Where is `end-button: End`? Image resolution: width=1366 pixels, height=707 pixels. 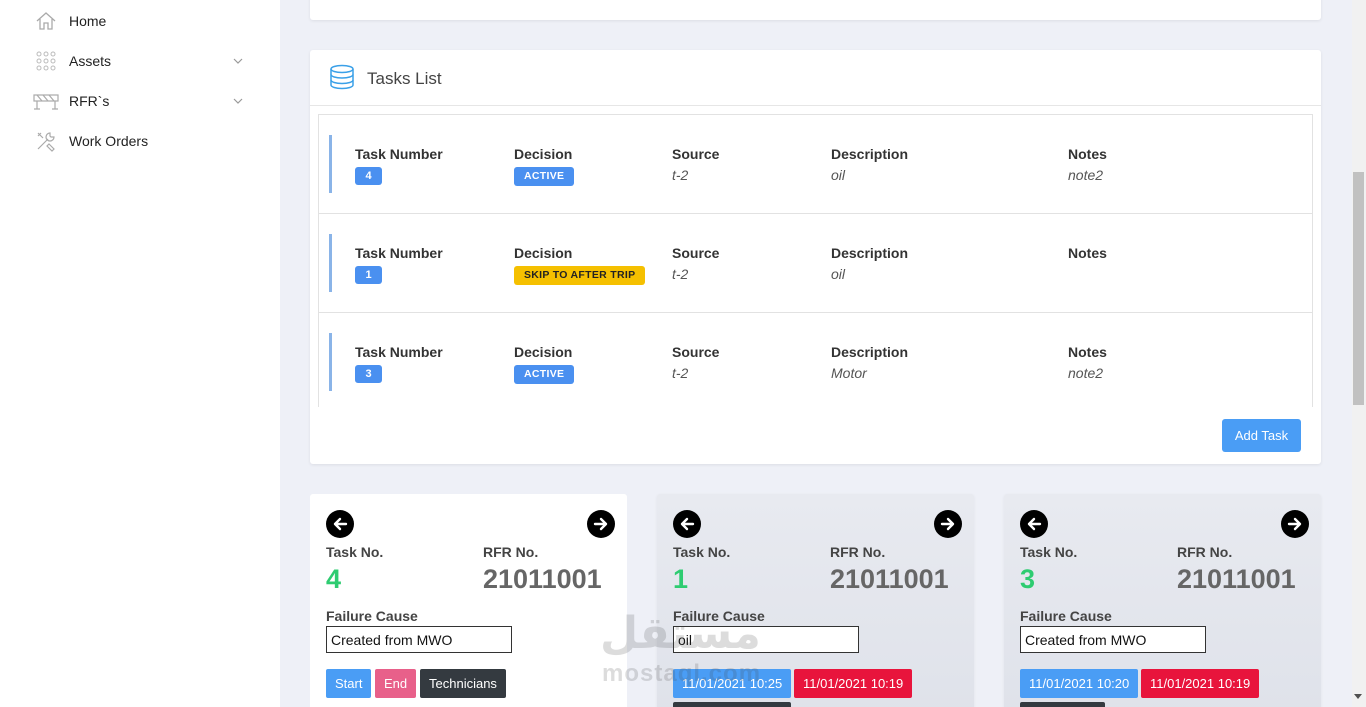 end-button: End is located at coordinates (396, 683).